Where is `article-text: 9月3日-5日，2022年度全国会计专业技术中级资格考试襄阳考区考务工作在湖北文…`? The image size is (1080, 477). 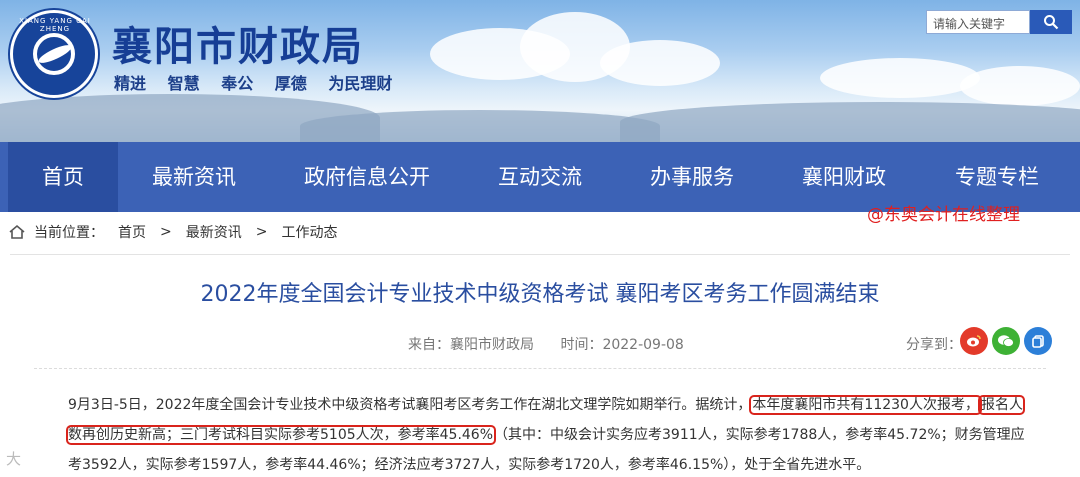
article-text: 9月3日-5日，2022年度全国会计专业技术中级资格考试襄阳考区考务工作在湖北文… is located at coordinates (410, 405).